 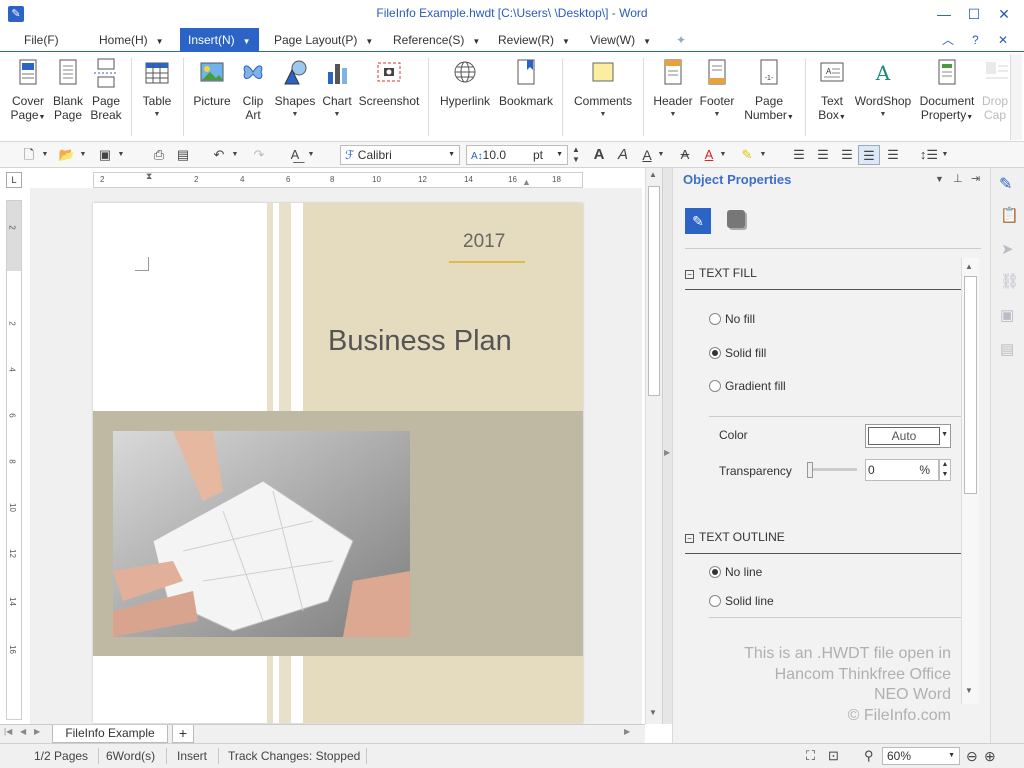 What do you see at coordinates (945, 470) in the screenshot?
I see `transparency-stepper: ▲ ▼` at bounding box center [945, 470].